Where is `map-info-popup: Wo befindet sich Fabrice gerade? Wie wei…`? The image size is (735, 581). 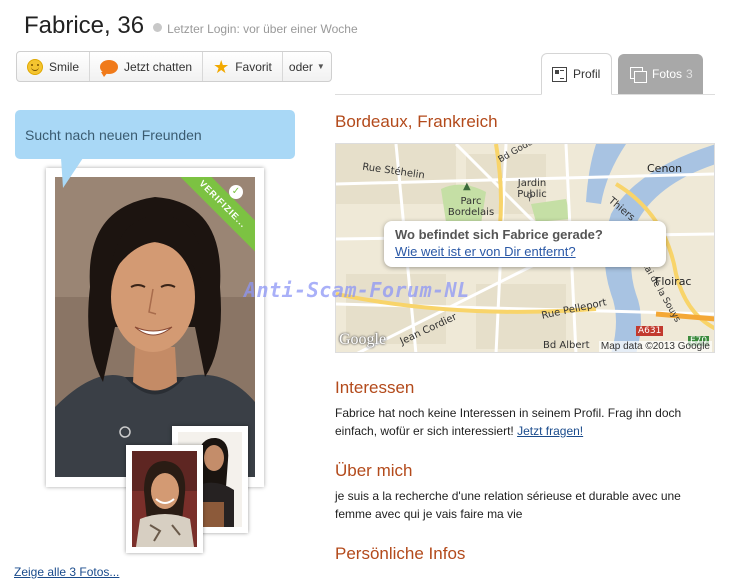 map-info-popup: Wo befindet sich Fabrice gerade? Wie wei… is located at coordinates (525, 244).